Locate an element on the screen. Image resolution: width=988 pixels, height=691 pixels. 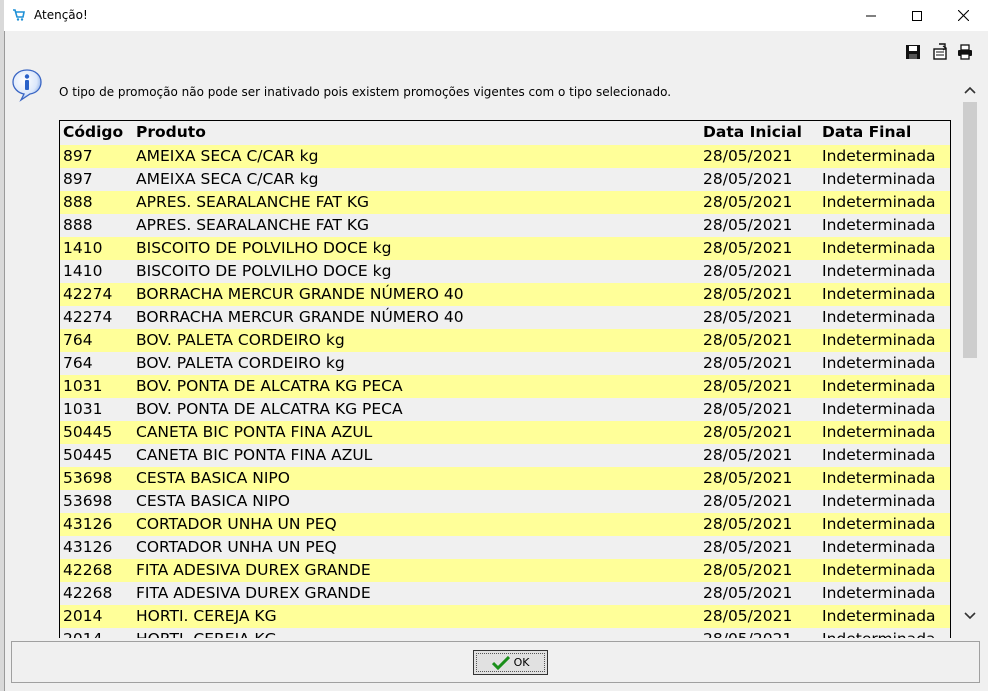
left-window-edge is located at coordinates (2, 345).